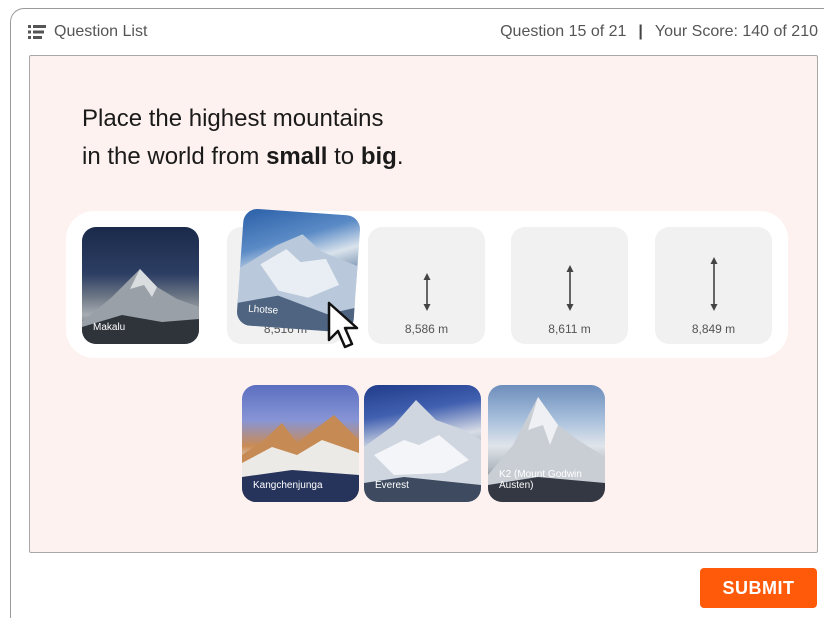 Image resolution: width=824 pixels, height=618 pixels. Describe the element at coordinates (343, 325) in the screenshot. I see `mouse-pointer-icon` at that location.